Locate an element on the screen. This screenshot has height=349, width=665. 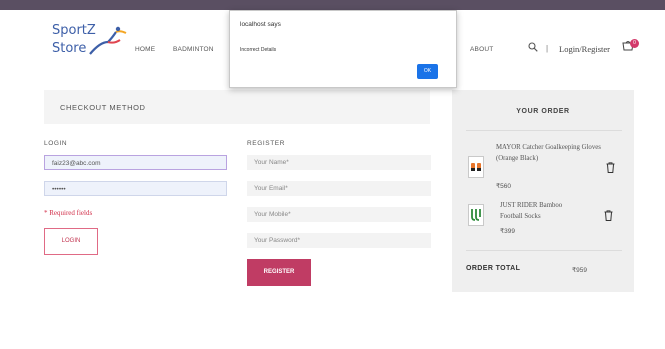
login-button: LOGIN is located at coordinates (71, 241).